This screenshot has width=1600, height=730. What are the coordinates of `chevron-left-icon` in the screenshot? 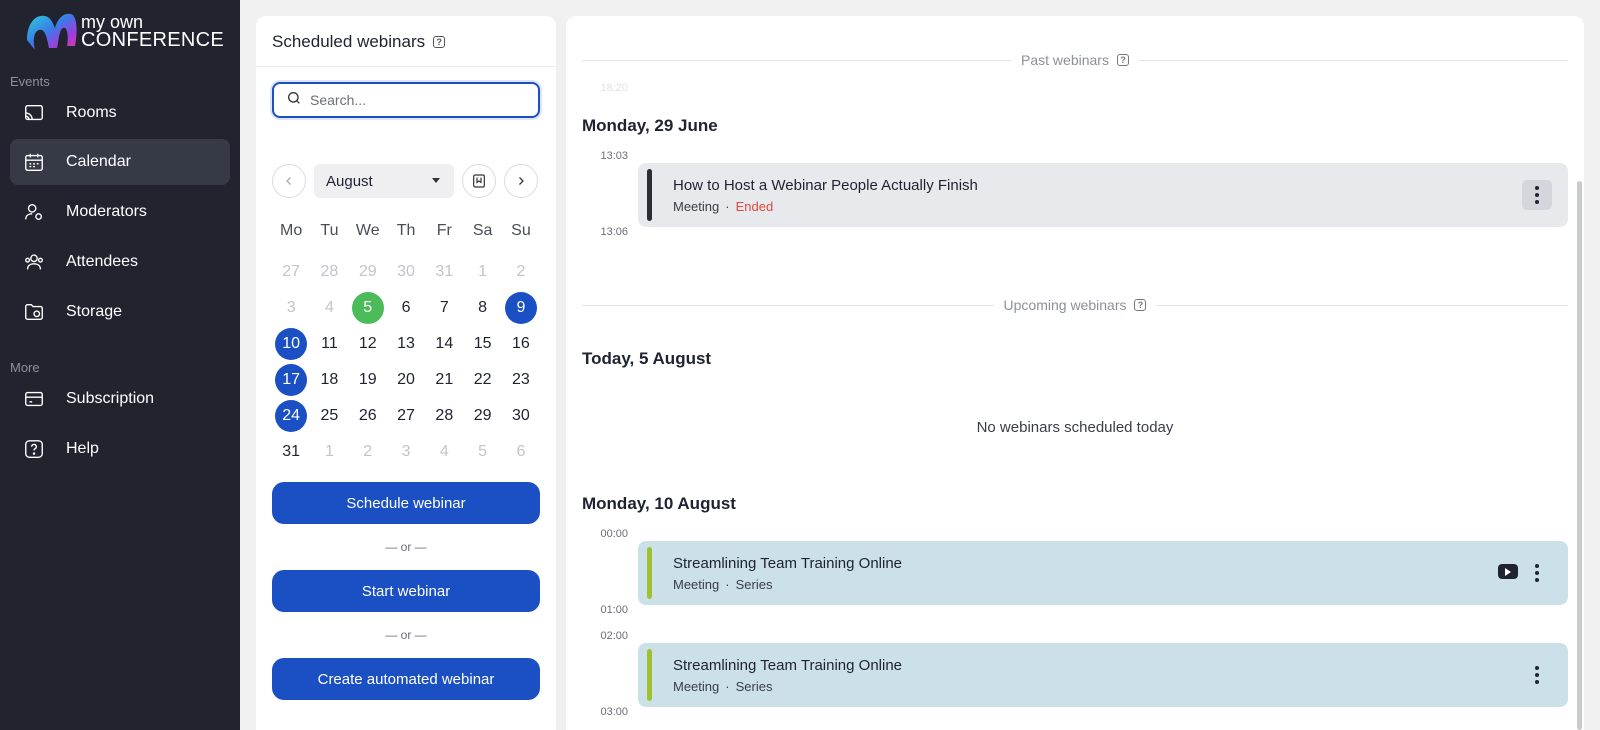 It's located at (288, 181).